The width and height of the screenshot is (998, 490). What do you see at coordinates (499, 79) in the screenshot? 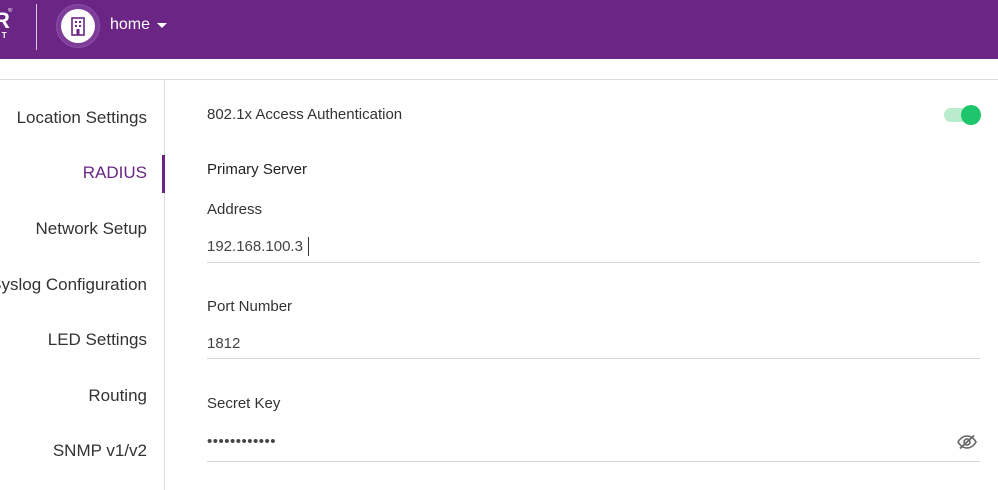
I see `content-top-border` at bounding box center [499, 79].